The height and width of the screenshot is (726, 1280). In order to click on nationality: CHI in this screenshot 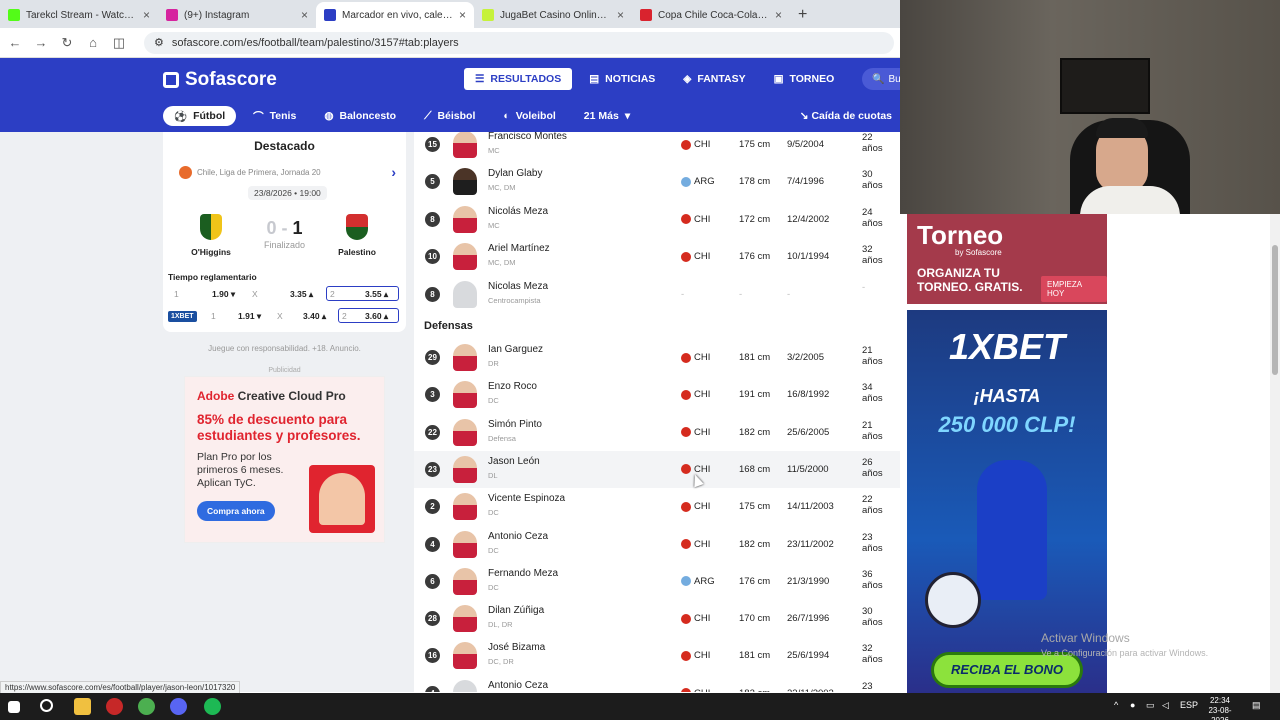, I will do `click(695, 357)`.